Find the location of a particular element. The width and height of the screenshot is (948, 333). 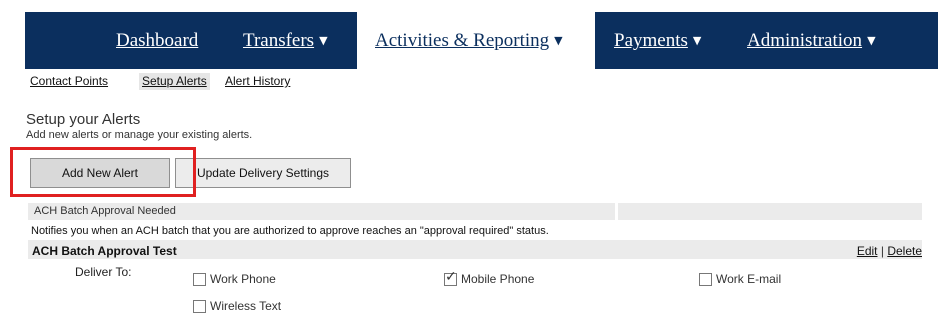

wireless-text-label: Wireless Text is located at coordinates (246, 306).